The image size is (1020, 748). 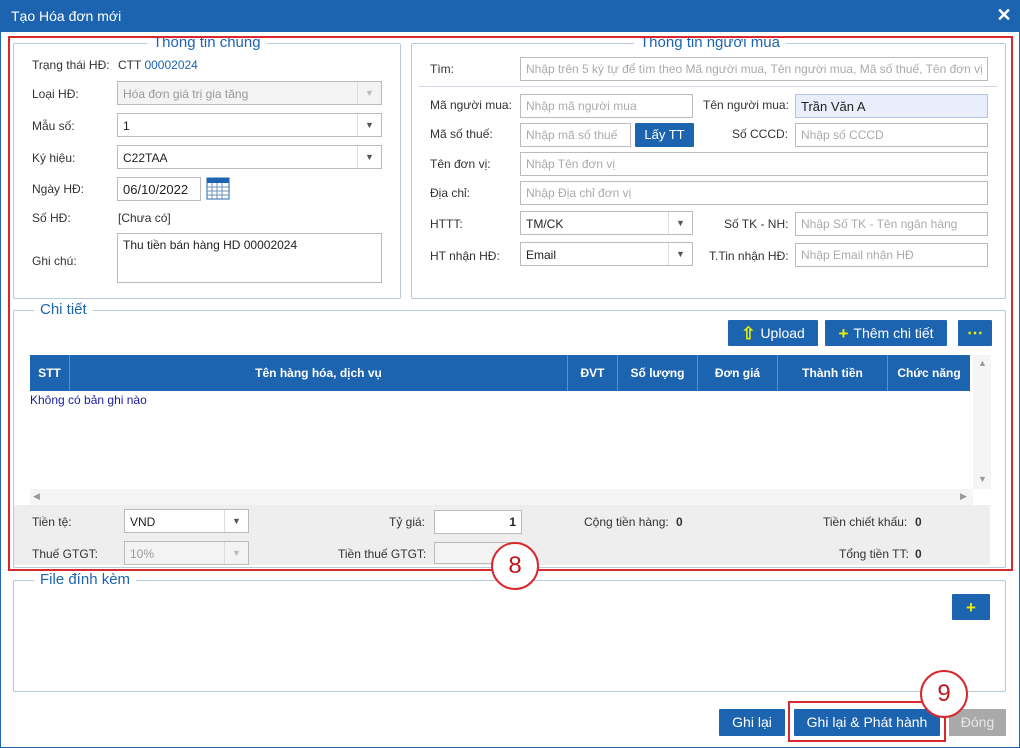 I want to click on step-9-callout: 9, so click(x=944, y=694).